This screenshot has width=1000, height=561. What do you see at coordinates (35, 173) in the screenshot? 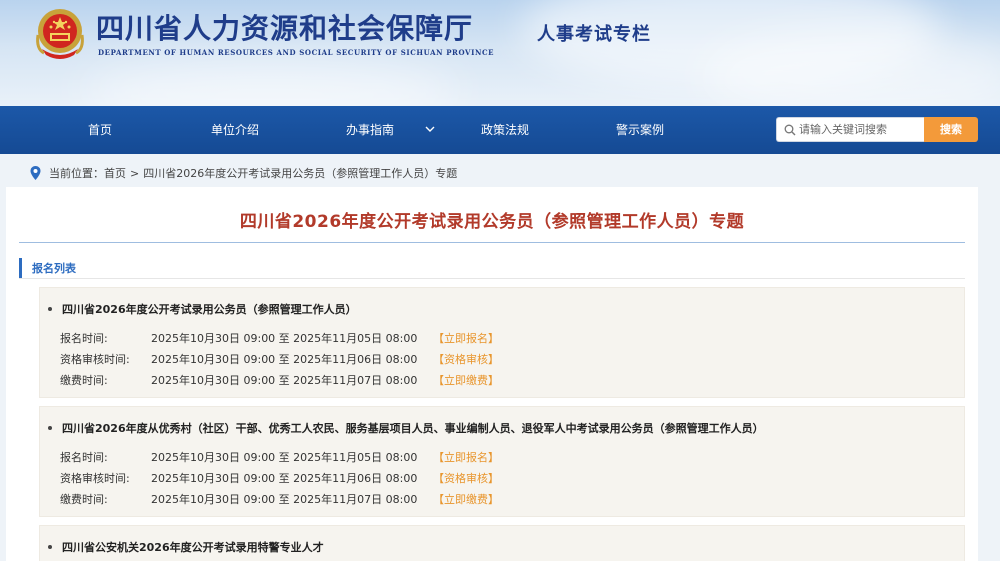
I see `location-pin-icon` at bounding box center [35, 173].